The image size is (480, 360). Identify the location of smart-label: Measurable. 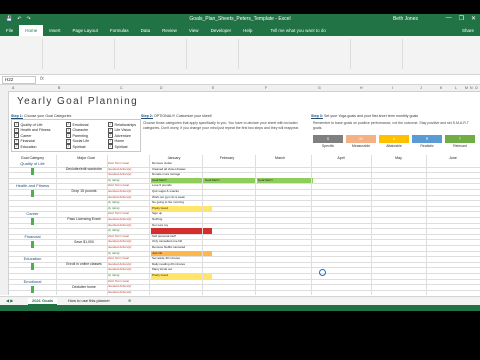
(361, 146).